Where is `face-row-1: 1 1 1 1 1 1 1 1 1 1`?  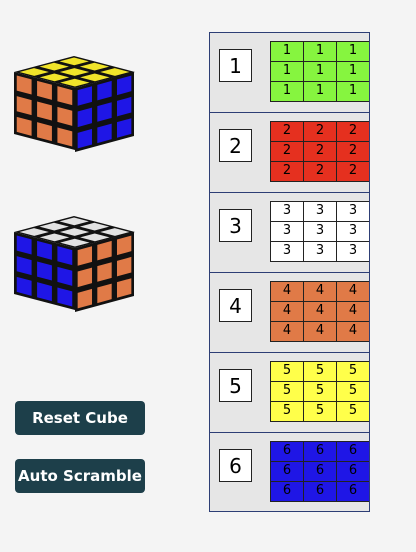 face-row-1: 1 1 1 1 1 1 1 1 1 1 is located at coordinates (289, 73).